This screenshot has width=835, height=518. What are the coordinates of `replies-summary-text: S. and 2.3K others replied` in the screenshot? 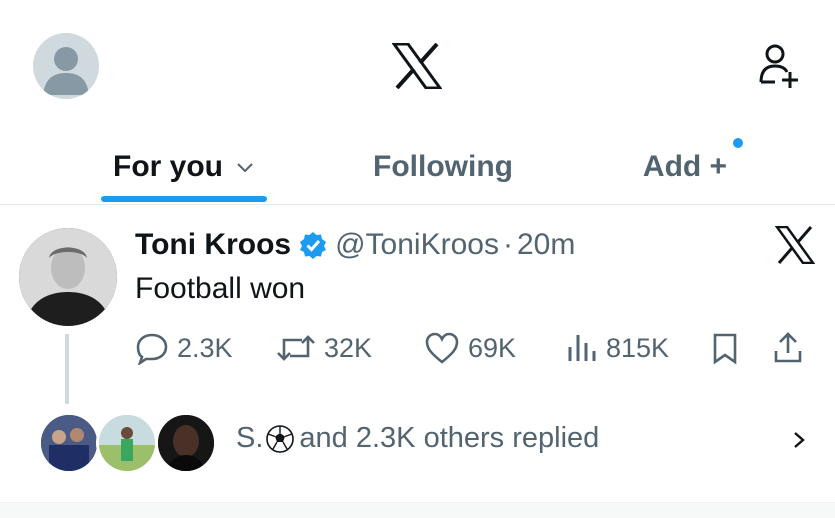 It's located at (417, 438).